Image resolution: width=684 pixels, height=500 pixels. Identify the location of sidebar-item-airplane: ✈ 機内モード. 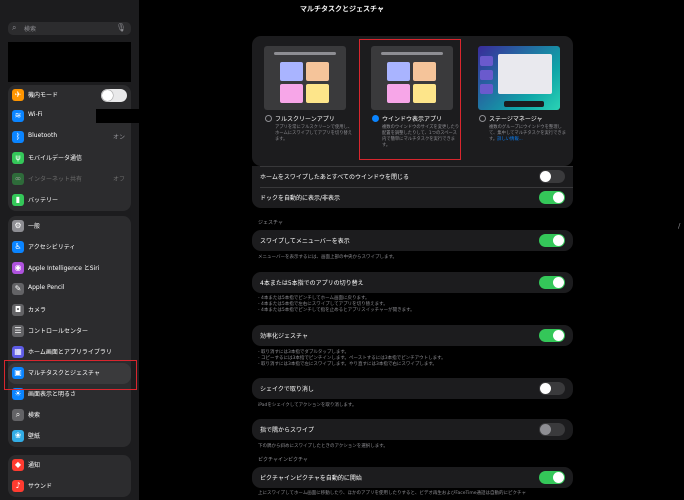
(69, 95).